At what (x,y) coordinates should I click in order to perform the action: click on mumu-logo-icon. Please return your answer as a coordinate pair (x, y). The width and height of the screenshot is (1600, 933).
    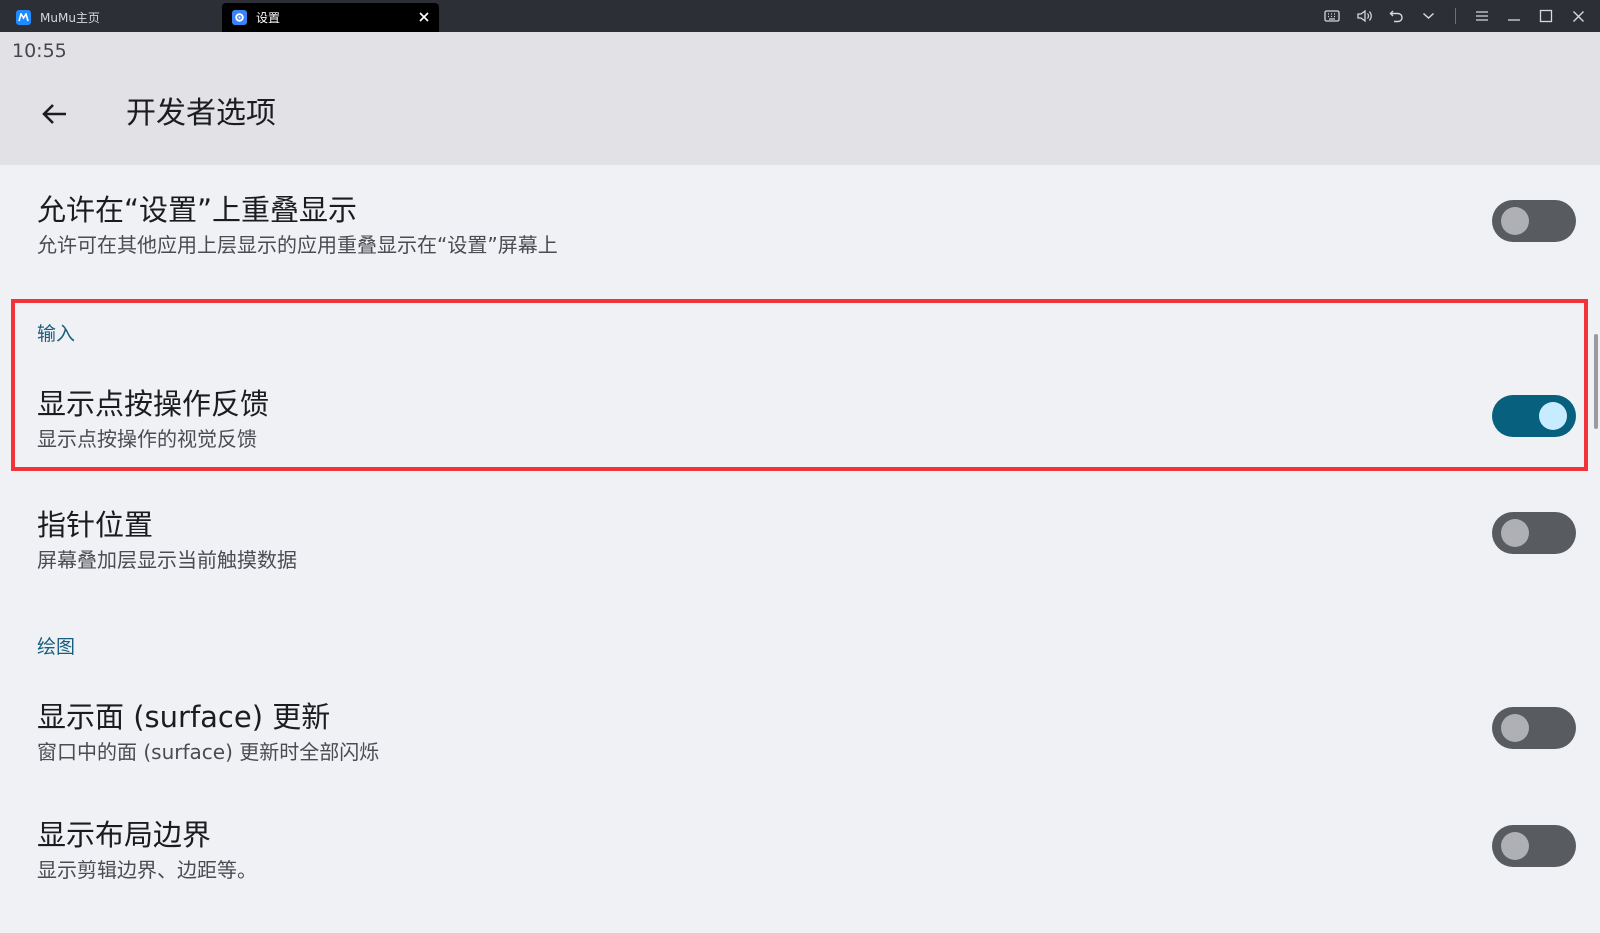
    Looking at the image, I should click on (23, 17).